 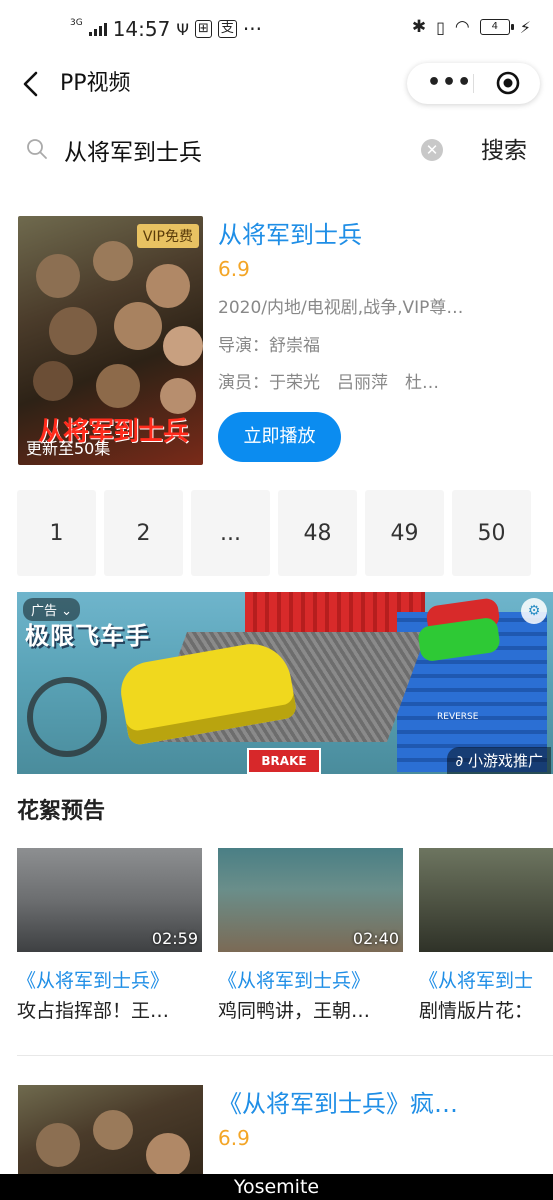 What do you see at coordinates (95, 83) in the screenshot?
I see `page-title: PP视频` at bounding box center [95, 83].